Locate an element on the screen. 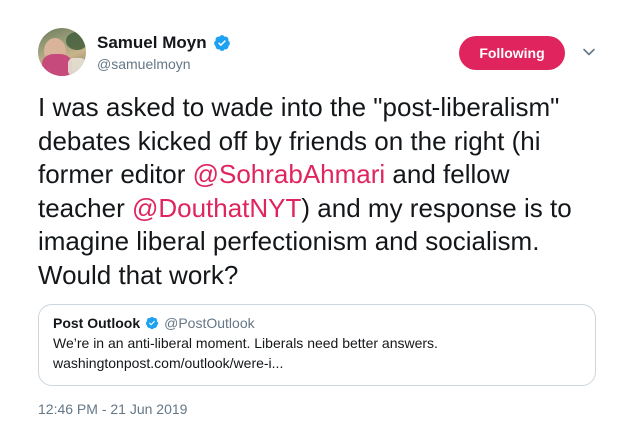 This screenshot has height=429, width=635. mention-link: @DouthatNYT is located at coordinates (216, 208).